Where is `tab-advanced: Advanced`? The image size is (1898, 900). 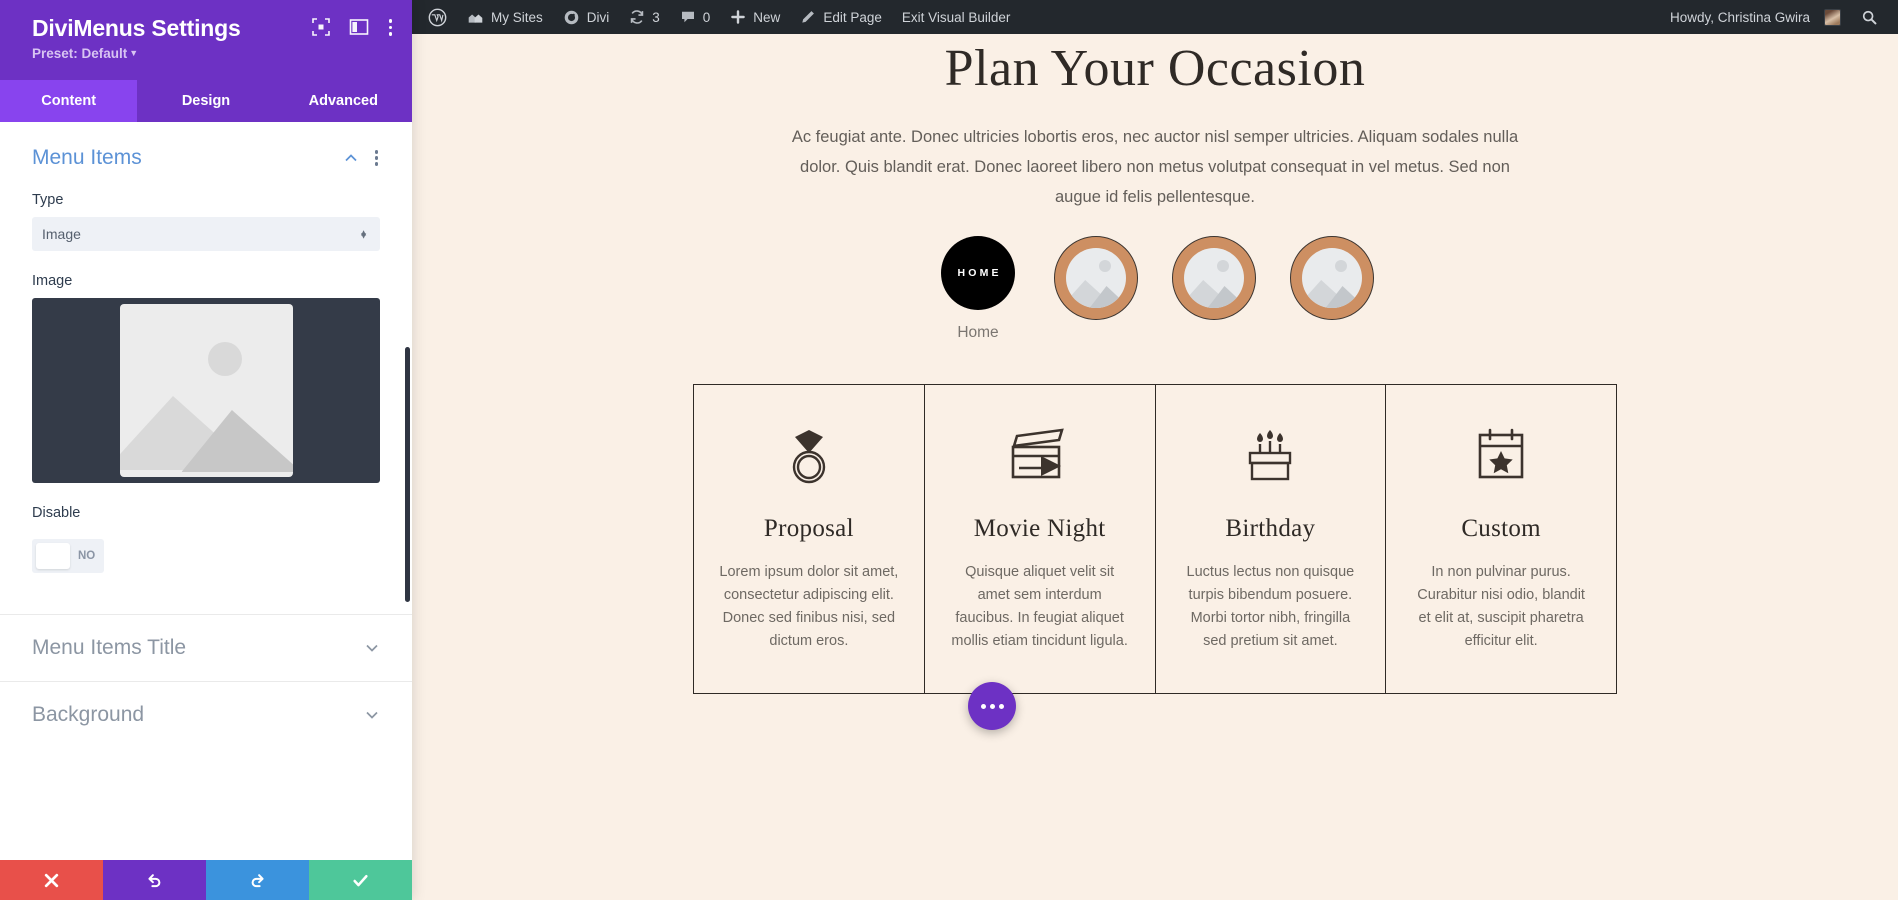
tab-advanced: Advanced is located at coordinates (343, 101).